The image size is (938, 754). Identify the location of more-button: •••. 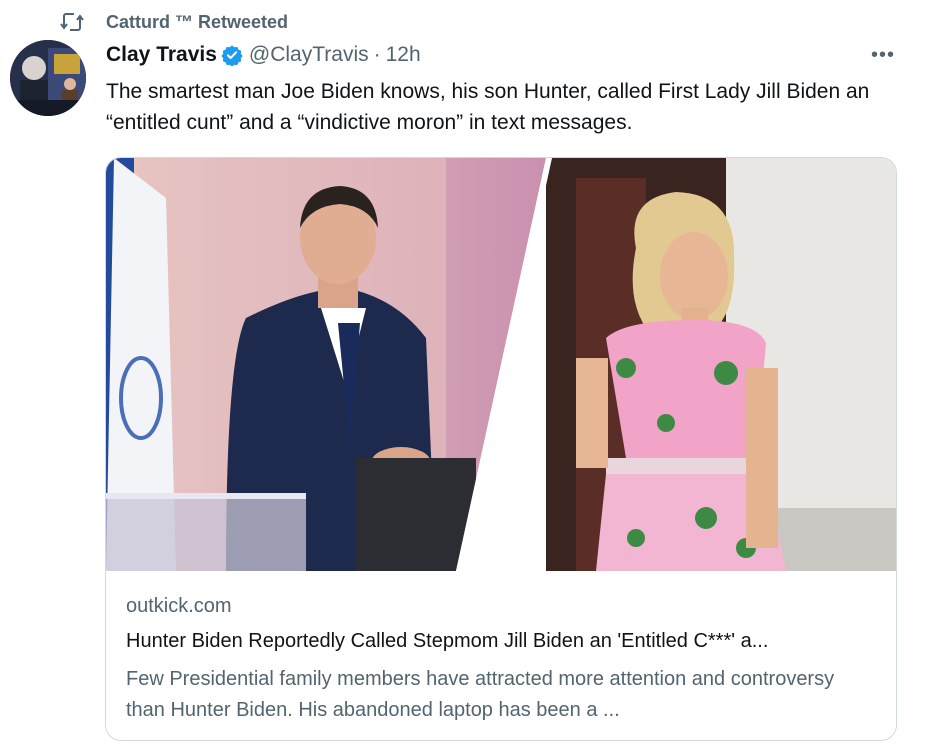
(883, 55).